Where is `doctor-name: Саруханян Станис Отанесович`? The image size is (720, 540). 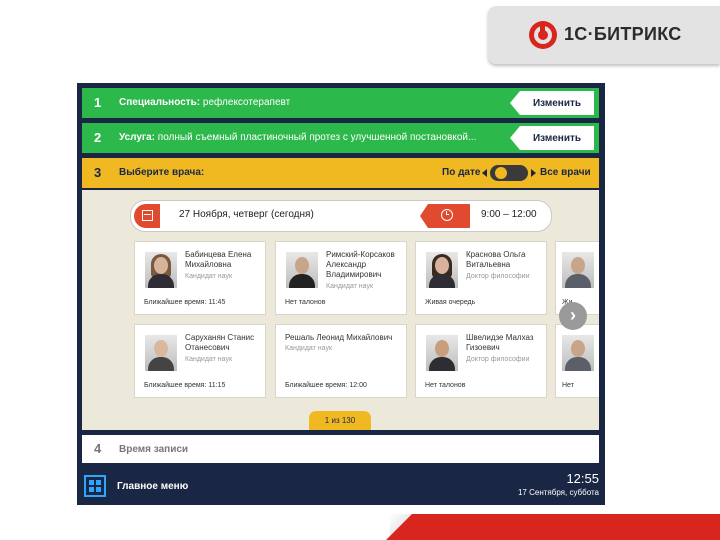 doctor-name: Саруханян Станис Отанесович is located at coordinates (220, 342).